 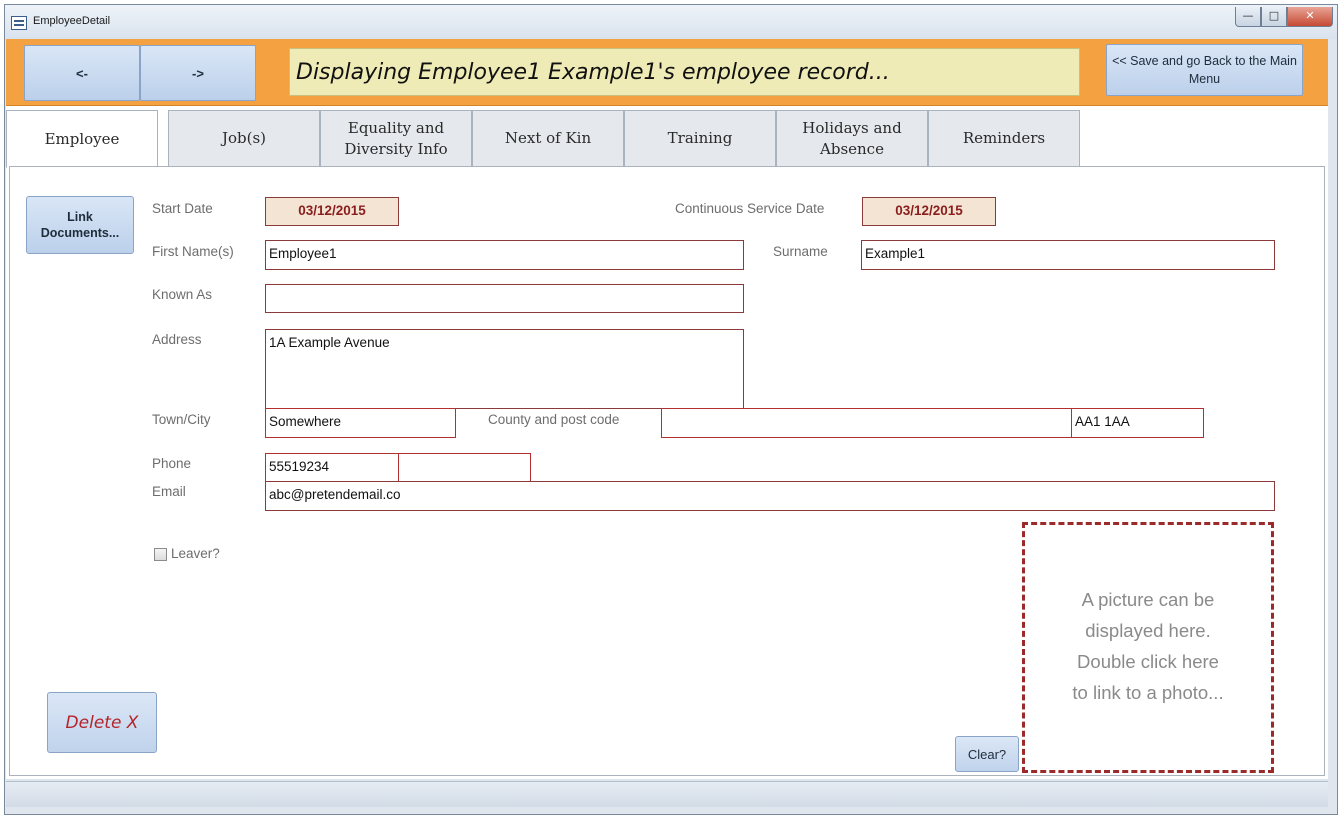 What do you see at coordinates (987, 754) in the screenshot?
I see `clear-photo-button: Clear?` at bounding box center [987, 754].